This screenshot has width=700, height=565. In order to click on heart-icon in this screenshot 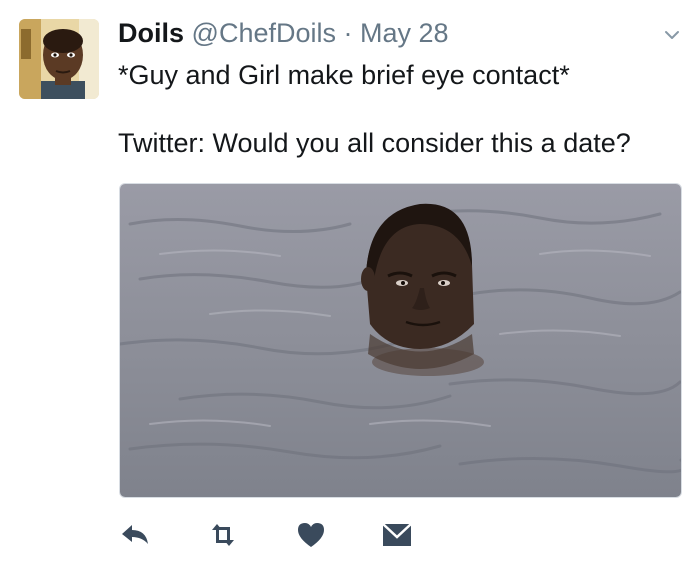, I will do `click(311, 535)`.